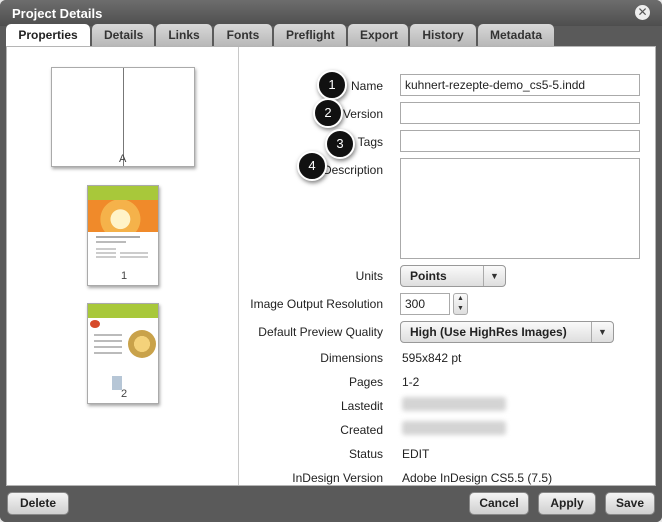  I want to click on pages-label: Pages, so click(365, 382).